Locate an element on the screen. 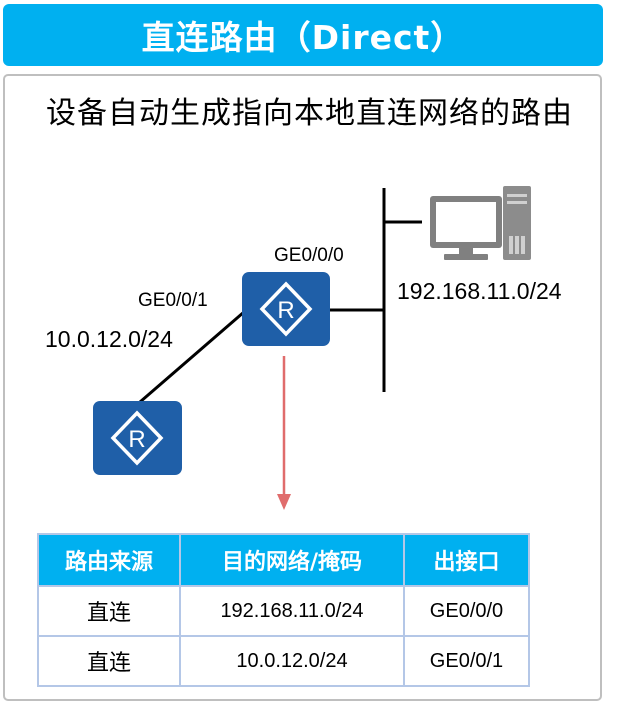 The image size is (619, 708). column-header: 目的网络/掩码 is located at coordinates (292, 560).